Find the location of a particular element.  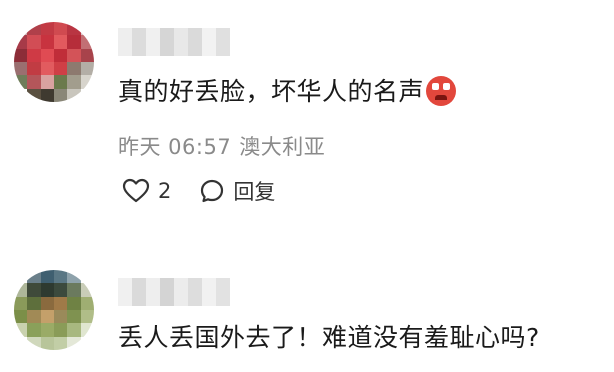

heart-icon is located at coordinates (136, 190).